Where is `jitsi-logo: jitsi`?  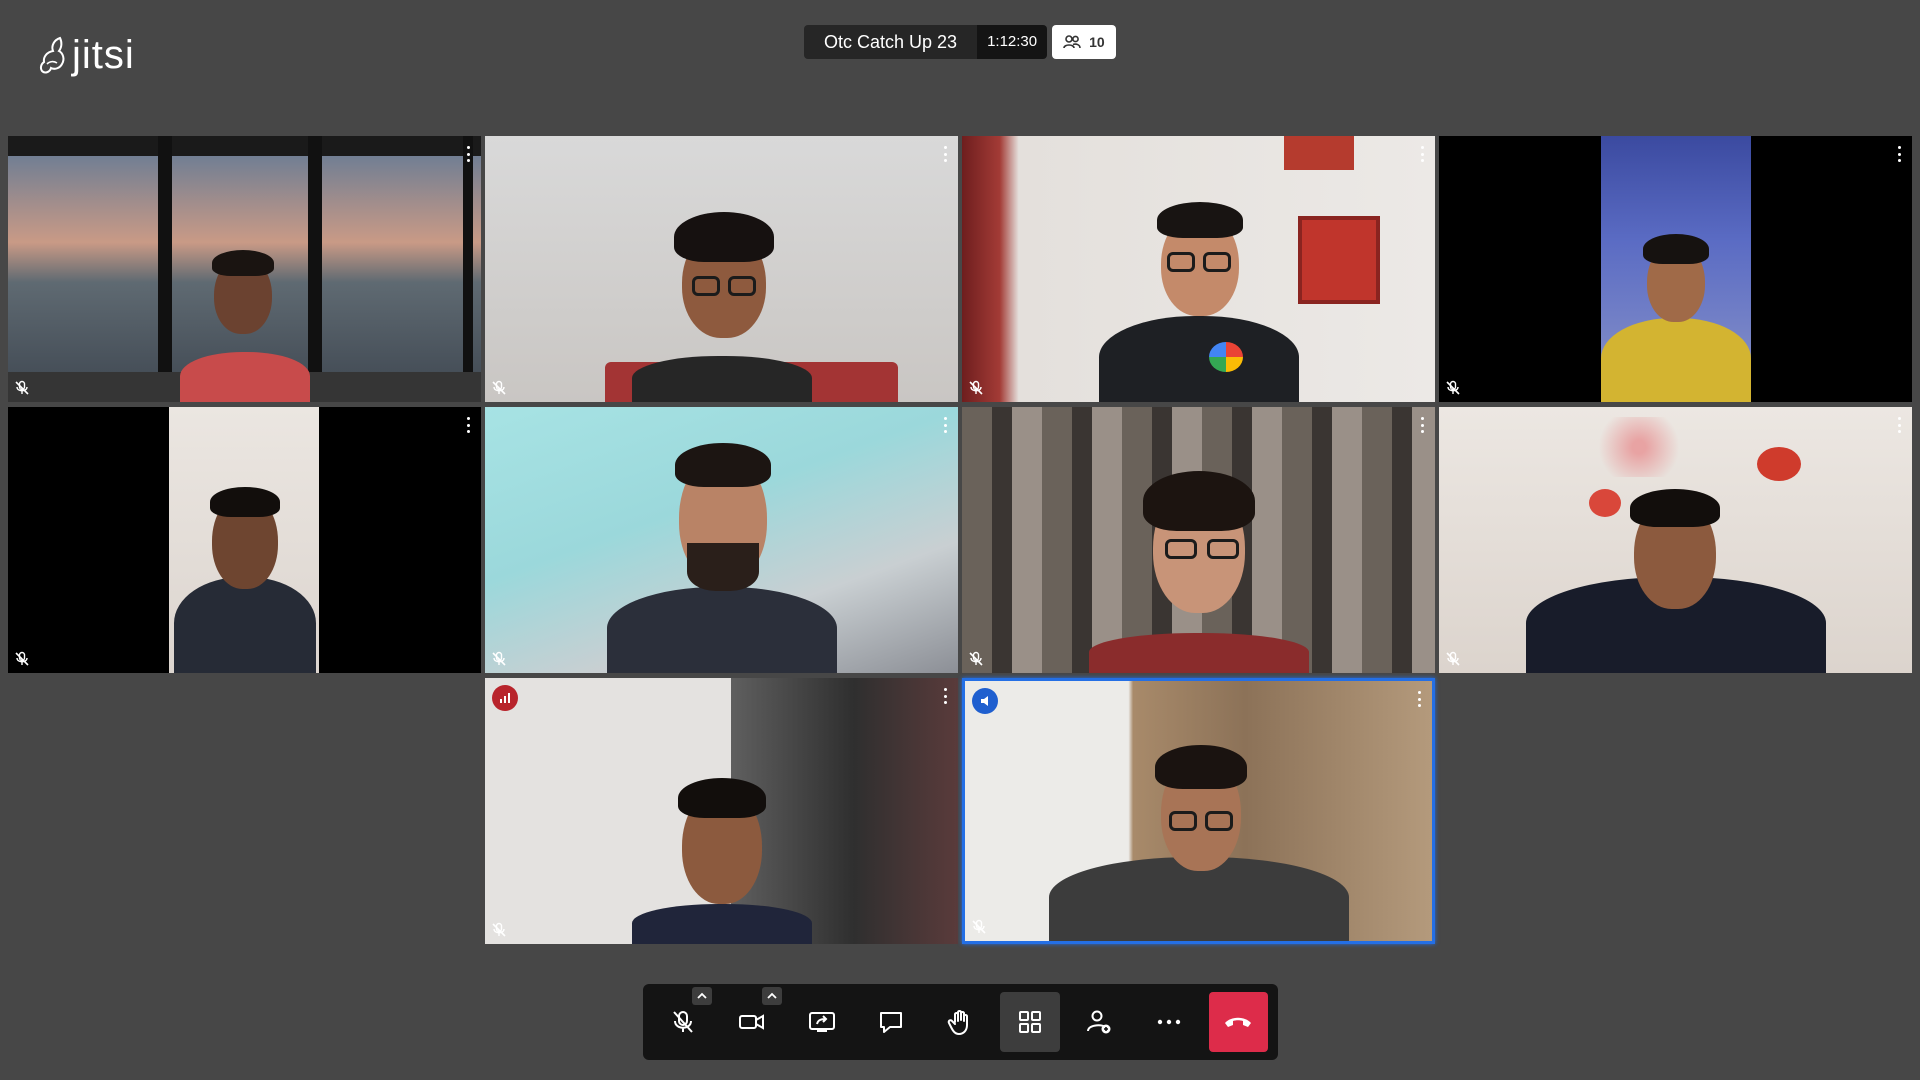
jitsi-logo: jitsi is located at coordinates (86, 55).